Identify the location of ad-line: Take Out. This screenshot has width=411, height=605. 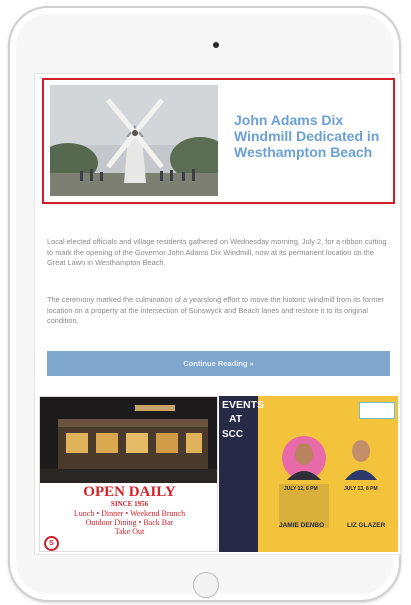
(129, 531).